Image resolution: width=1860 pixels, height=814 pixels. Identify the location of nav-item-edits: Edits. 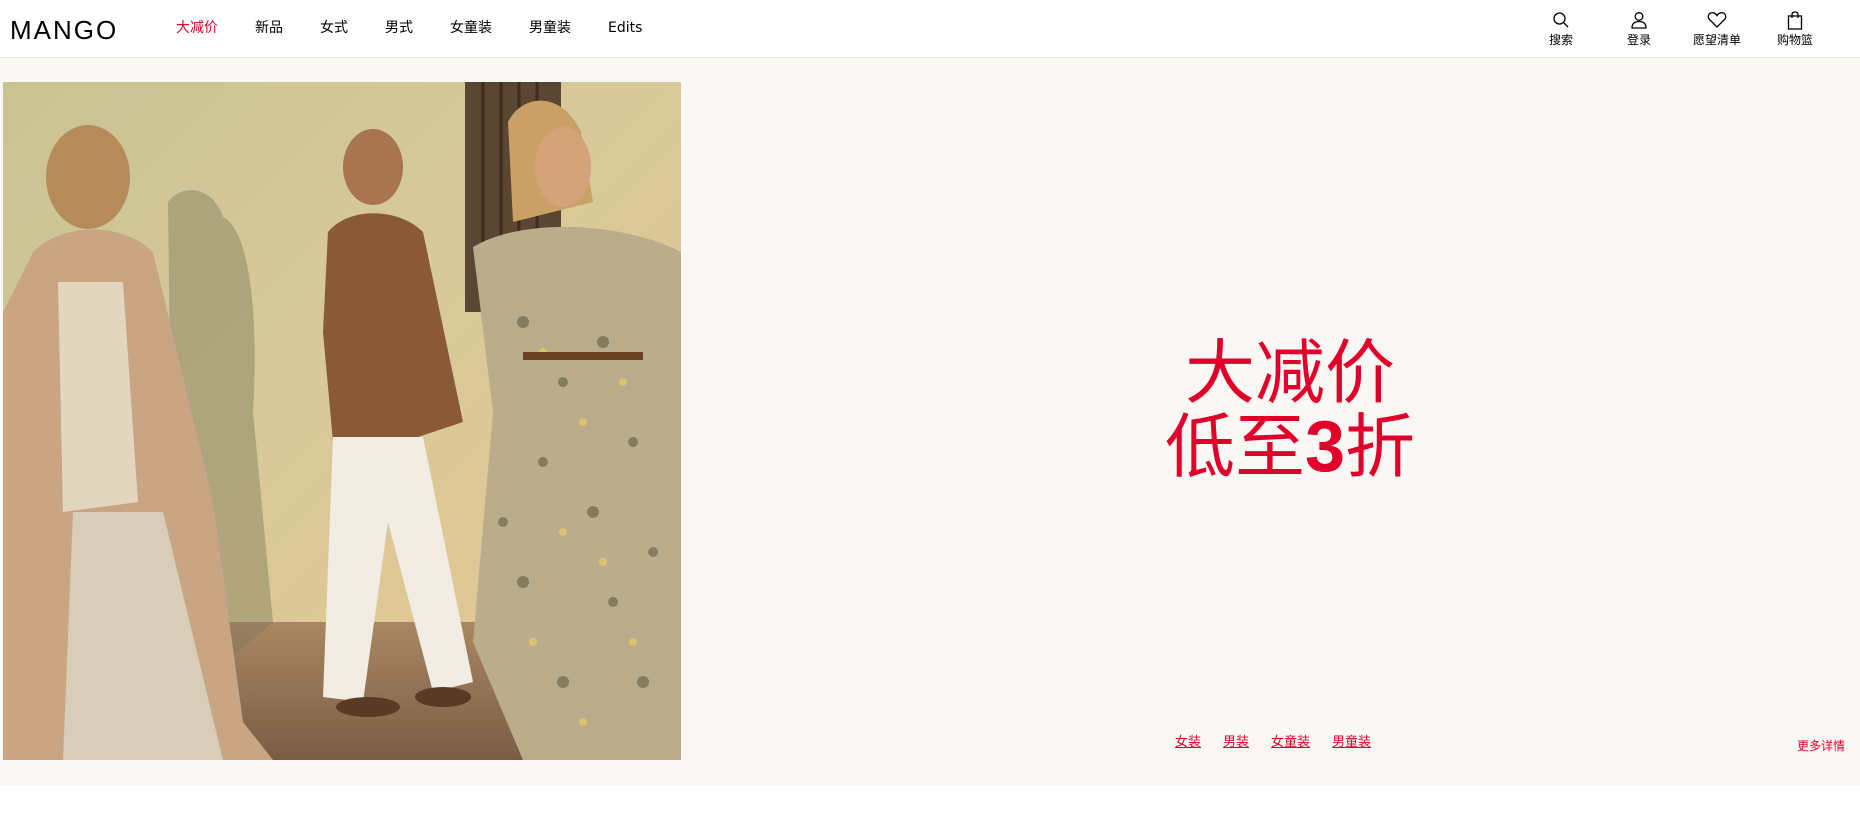
(625, 28).